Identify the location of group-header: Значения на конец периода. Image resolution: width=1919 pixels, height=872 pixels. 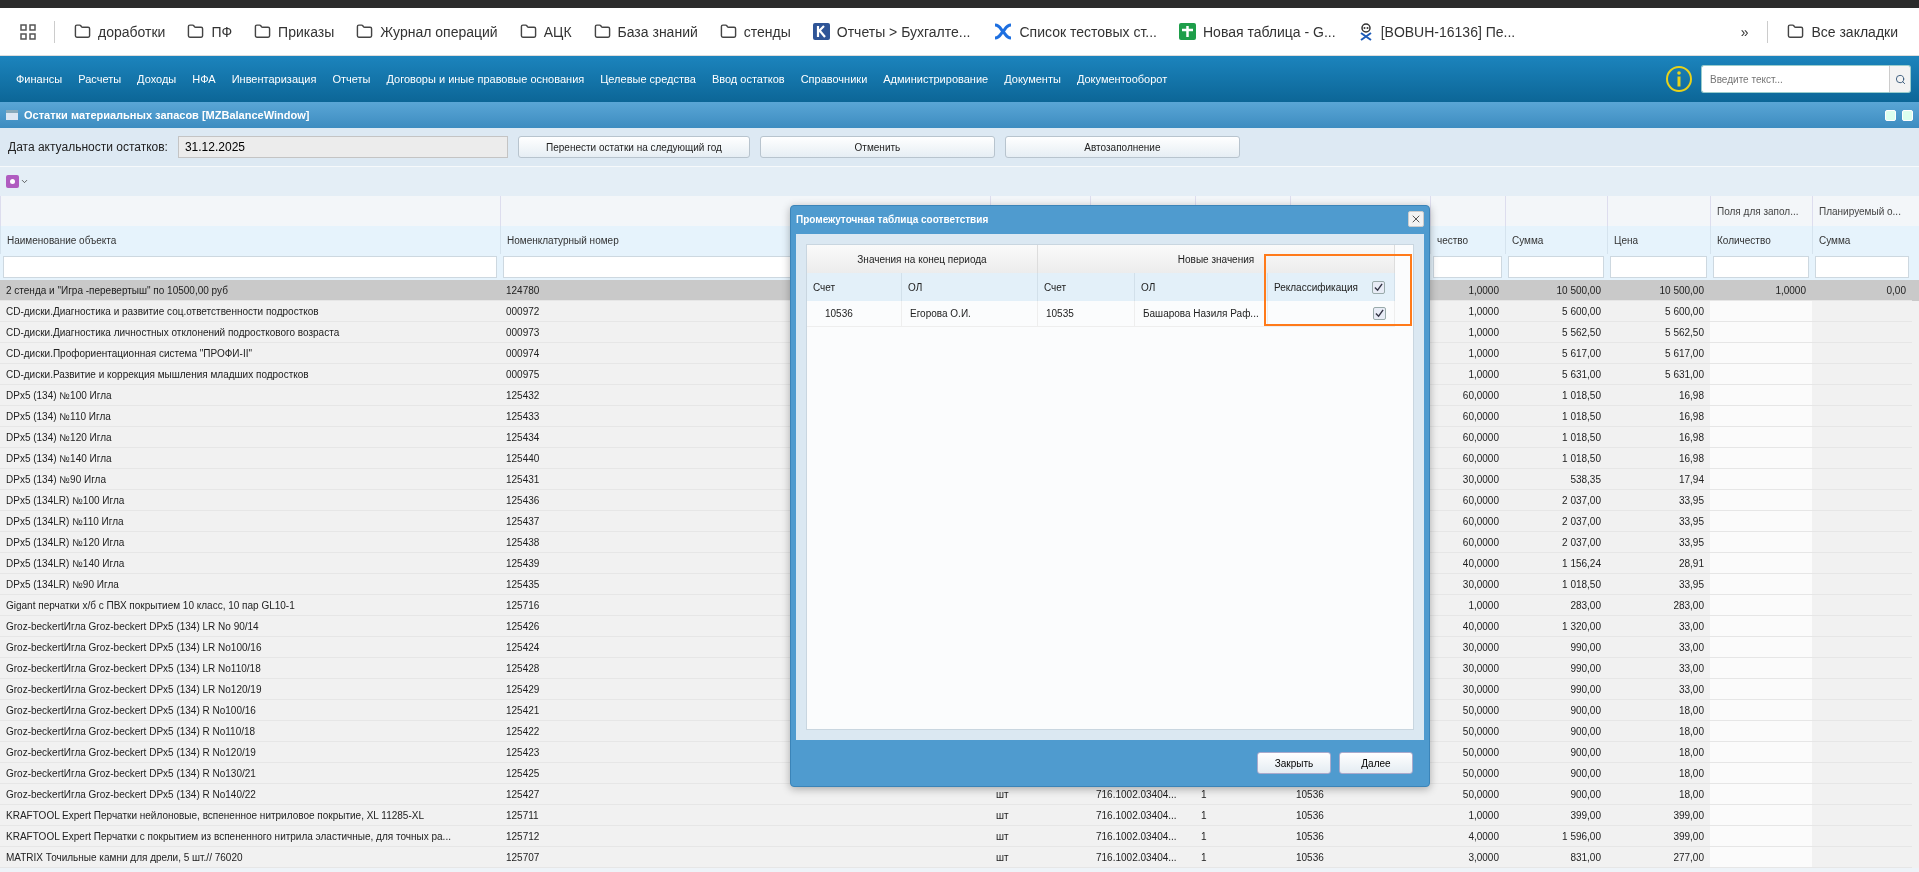
(922, 259).